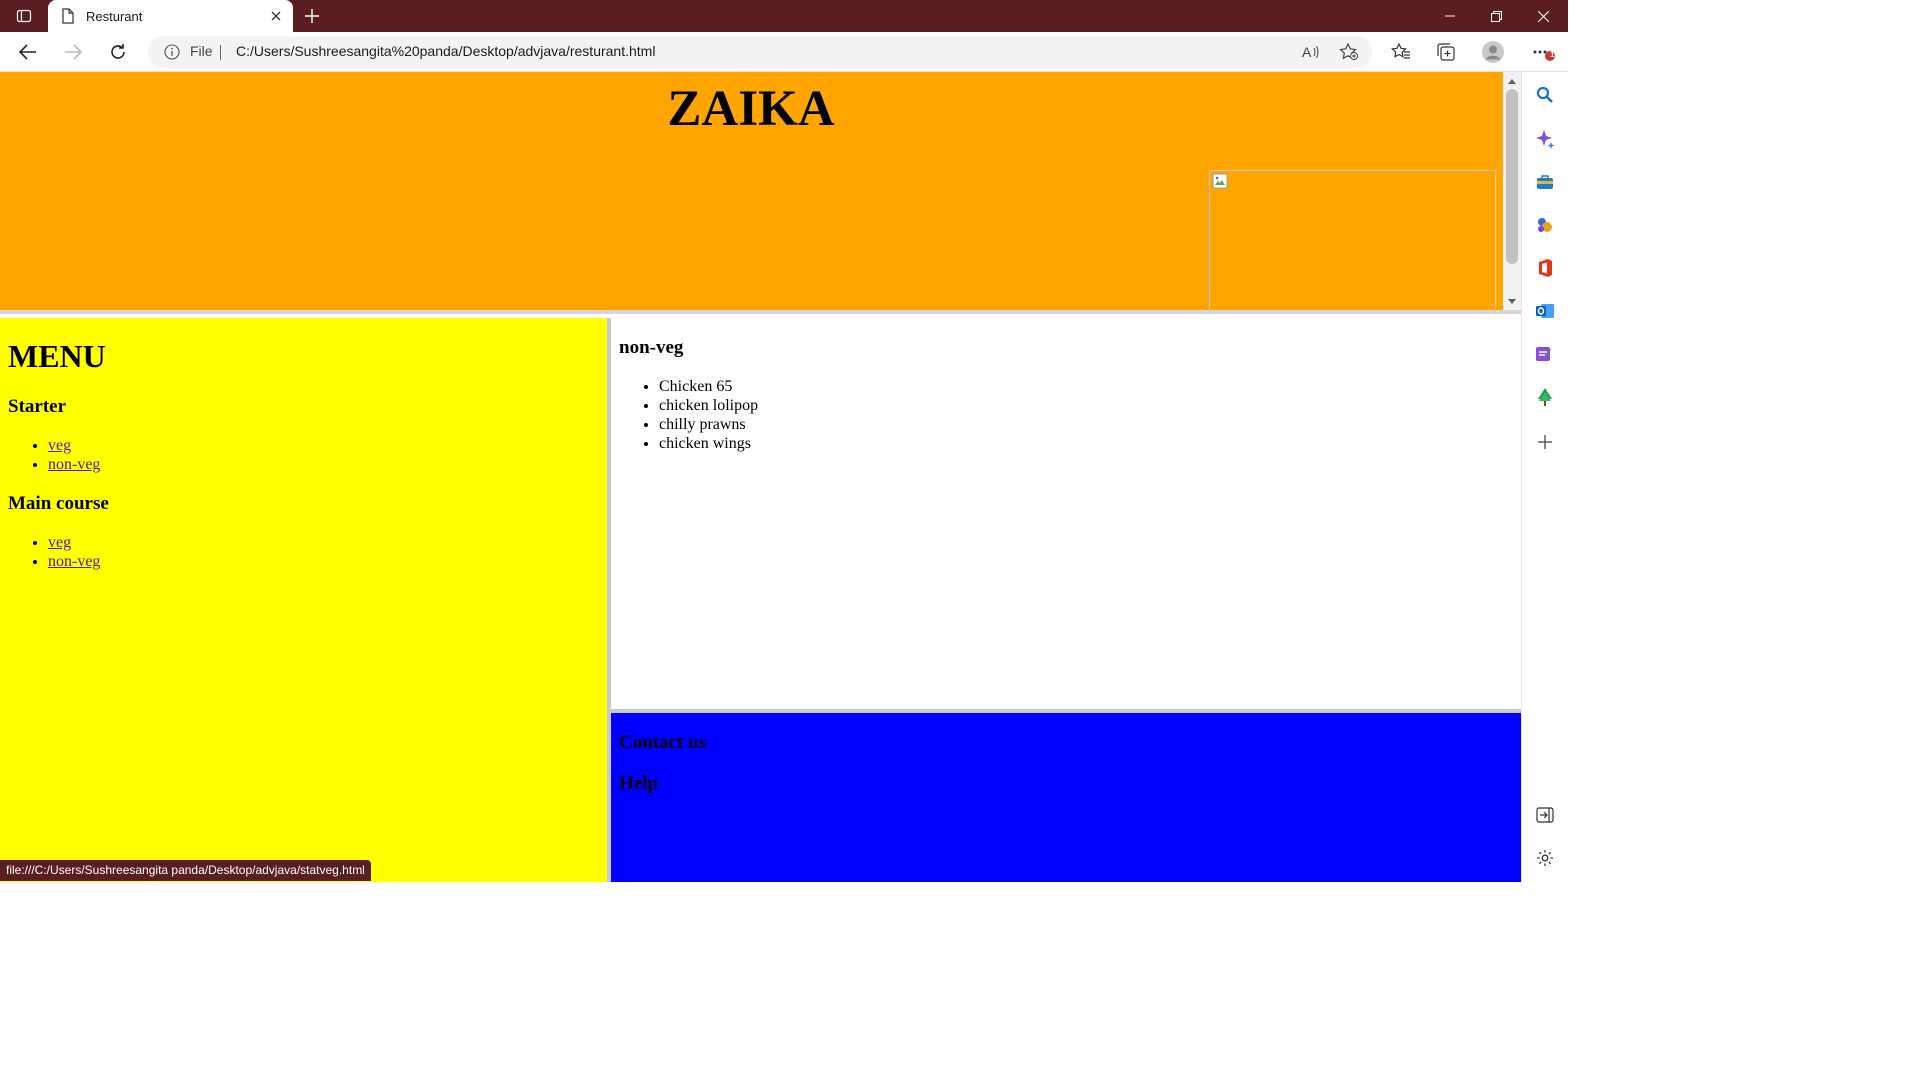 This screenshot has height=1080, width=1920. What do you see at coordinates (1545, 225) in the screenshot?
I see `games-icon` at bounding box center [1545, 225].